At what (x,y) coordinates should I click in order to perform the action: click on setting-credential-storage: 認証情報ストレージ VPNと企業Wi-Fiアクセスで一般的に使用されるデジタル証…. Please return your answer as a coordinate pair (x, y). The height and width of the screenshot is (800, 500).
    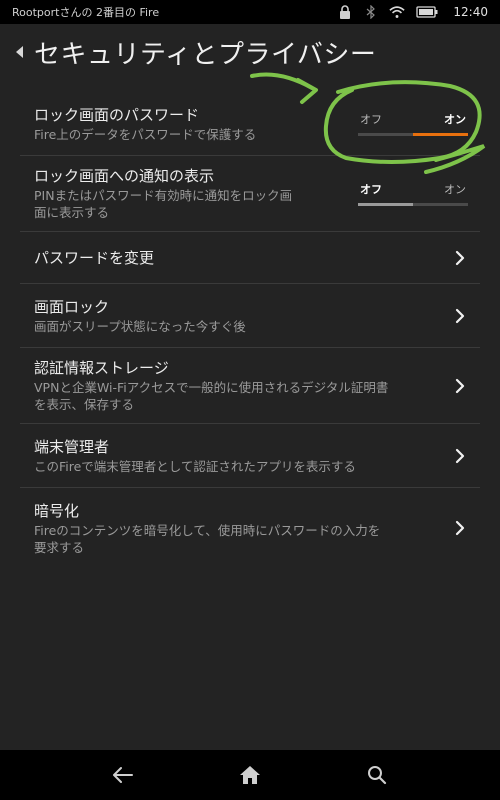
    Looking at the image, I should click on (250, 386).